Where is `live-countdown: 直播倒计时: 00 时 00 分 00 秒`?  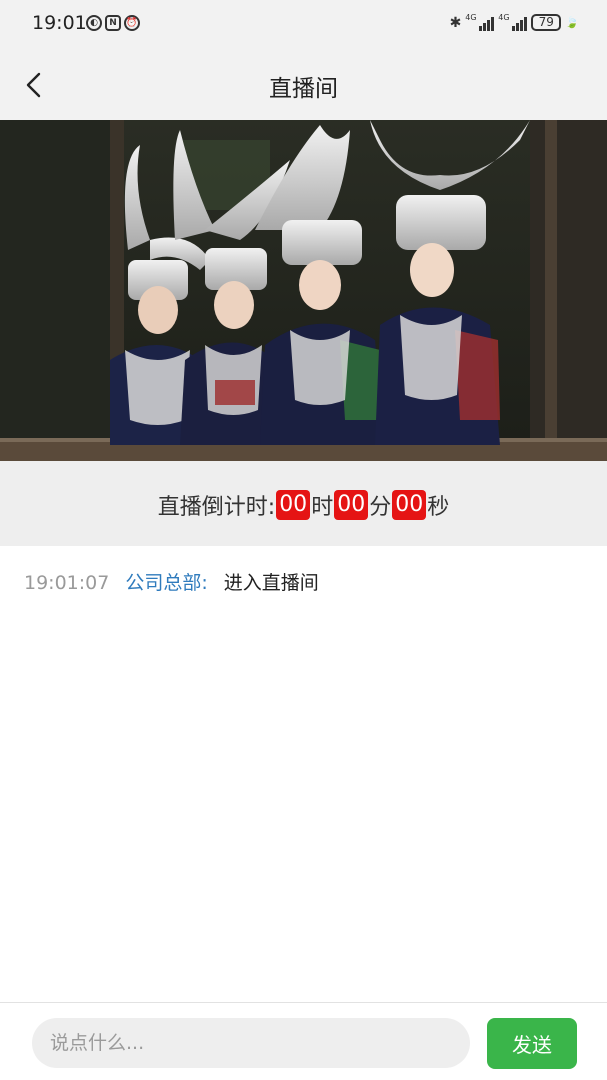
live-countdown: 直播倒计时: 00 时 00 分 00 秒 is located at coordinates (303, 505).